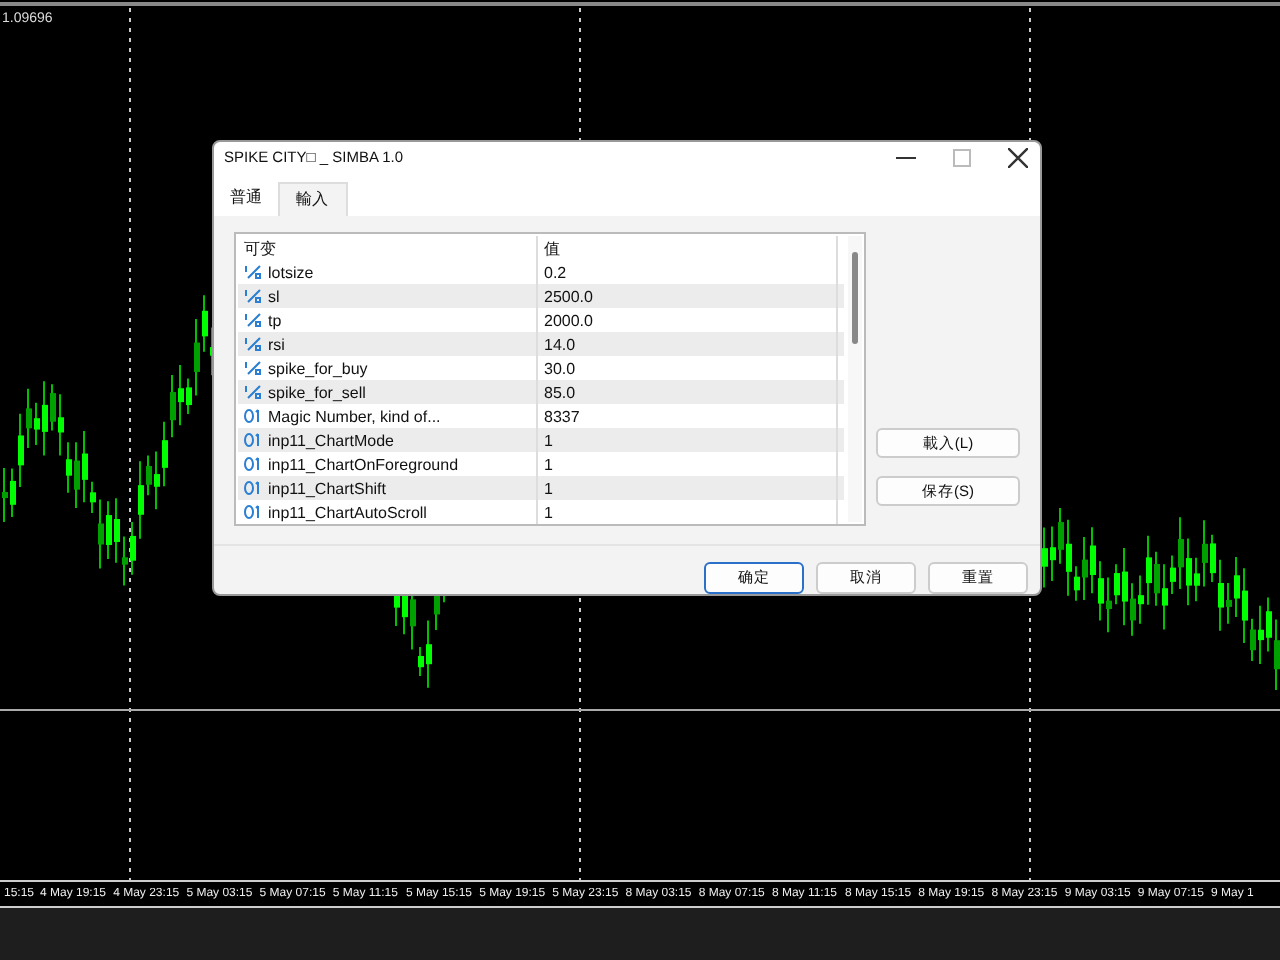 The image size is (1280, 960). I want to click on close-icon, so click(1018, 157).